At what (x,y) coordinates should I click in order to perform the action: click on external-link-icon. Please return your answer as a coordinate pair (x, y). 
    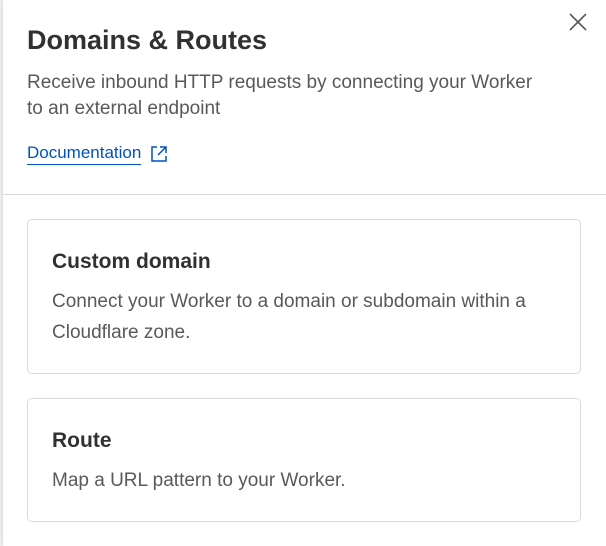
    Looking at the image, I should click on (159, 154).